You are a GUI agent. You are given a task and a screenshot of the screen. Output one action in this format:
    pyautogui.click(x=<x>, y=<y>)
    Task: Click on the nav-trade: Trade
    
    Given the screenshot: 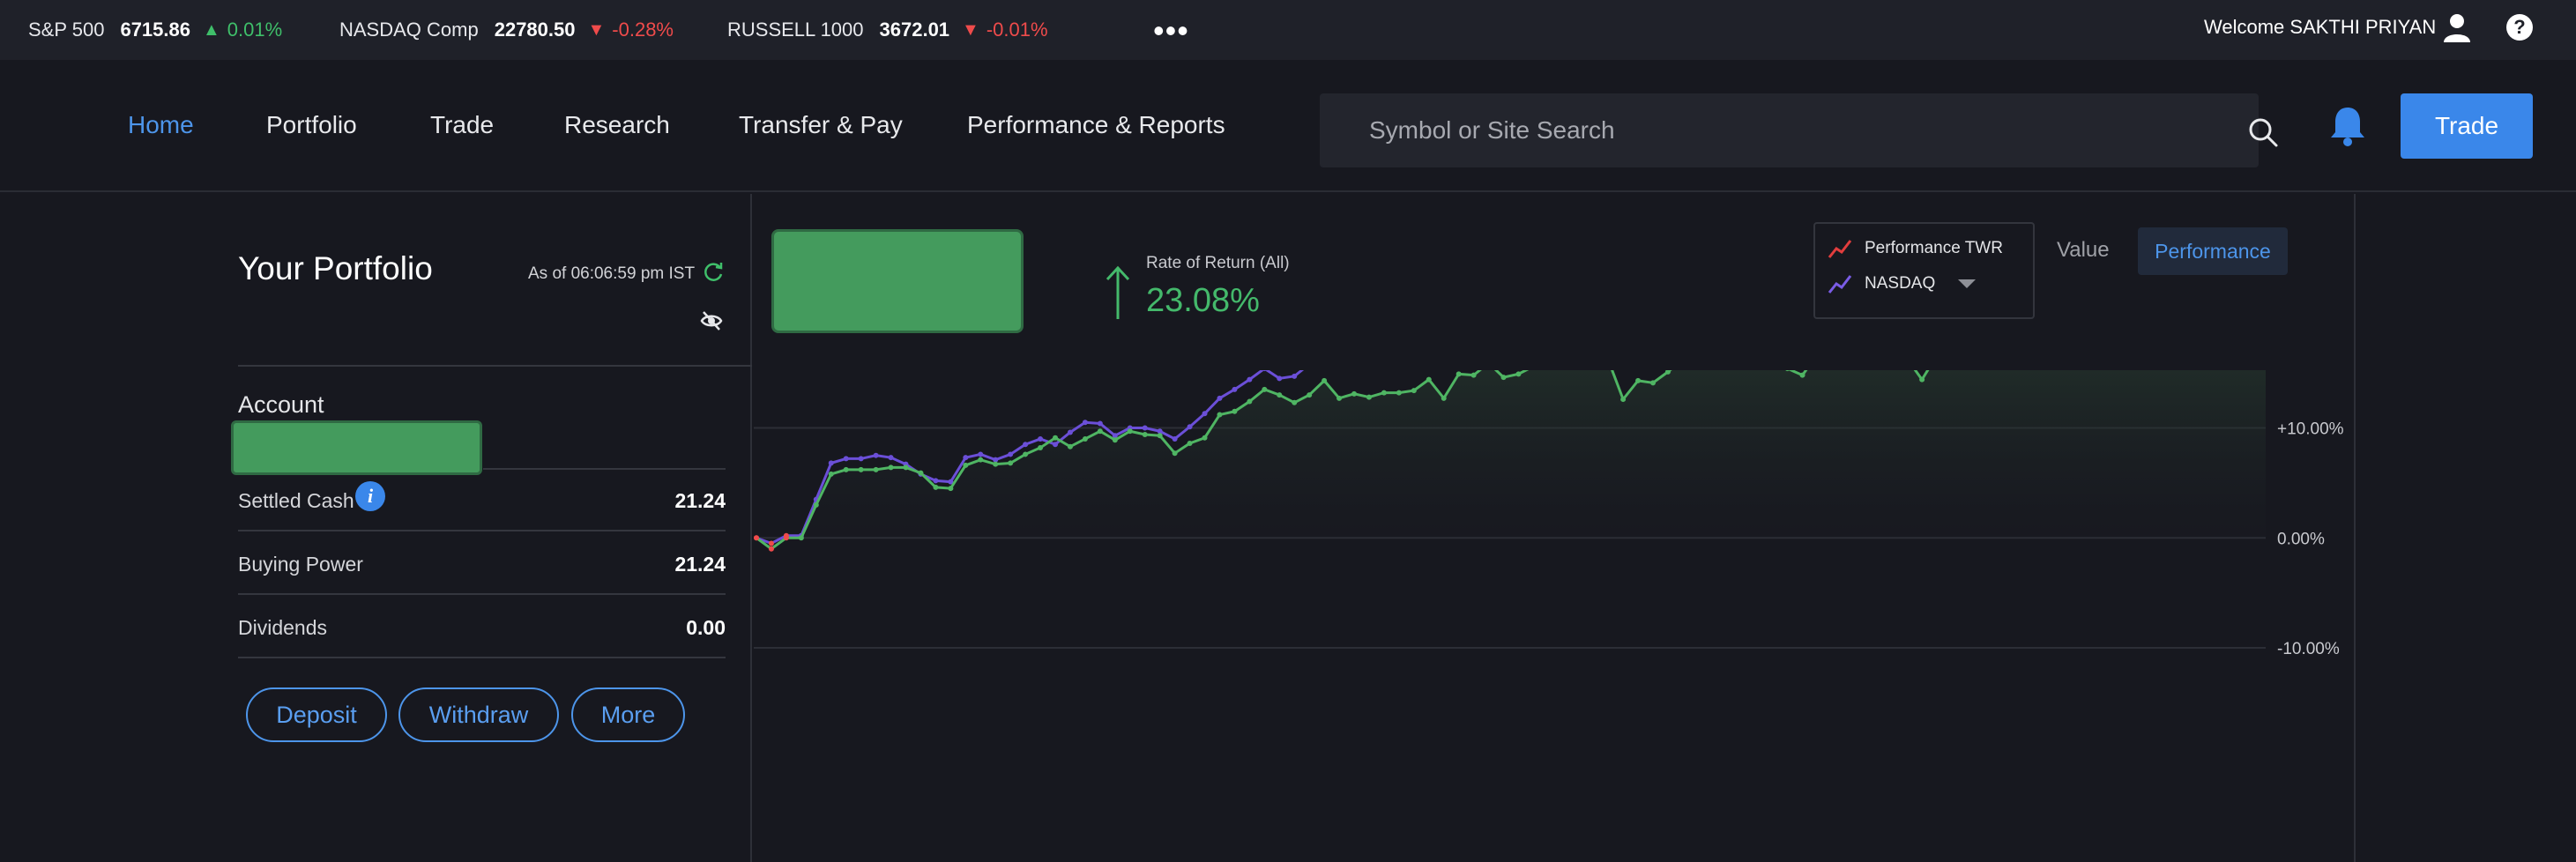 What is the action you would take?
    pyautogui.click(x=462, y=125)
    